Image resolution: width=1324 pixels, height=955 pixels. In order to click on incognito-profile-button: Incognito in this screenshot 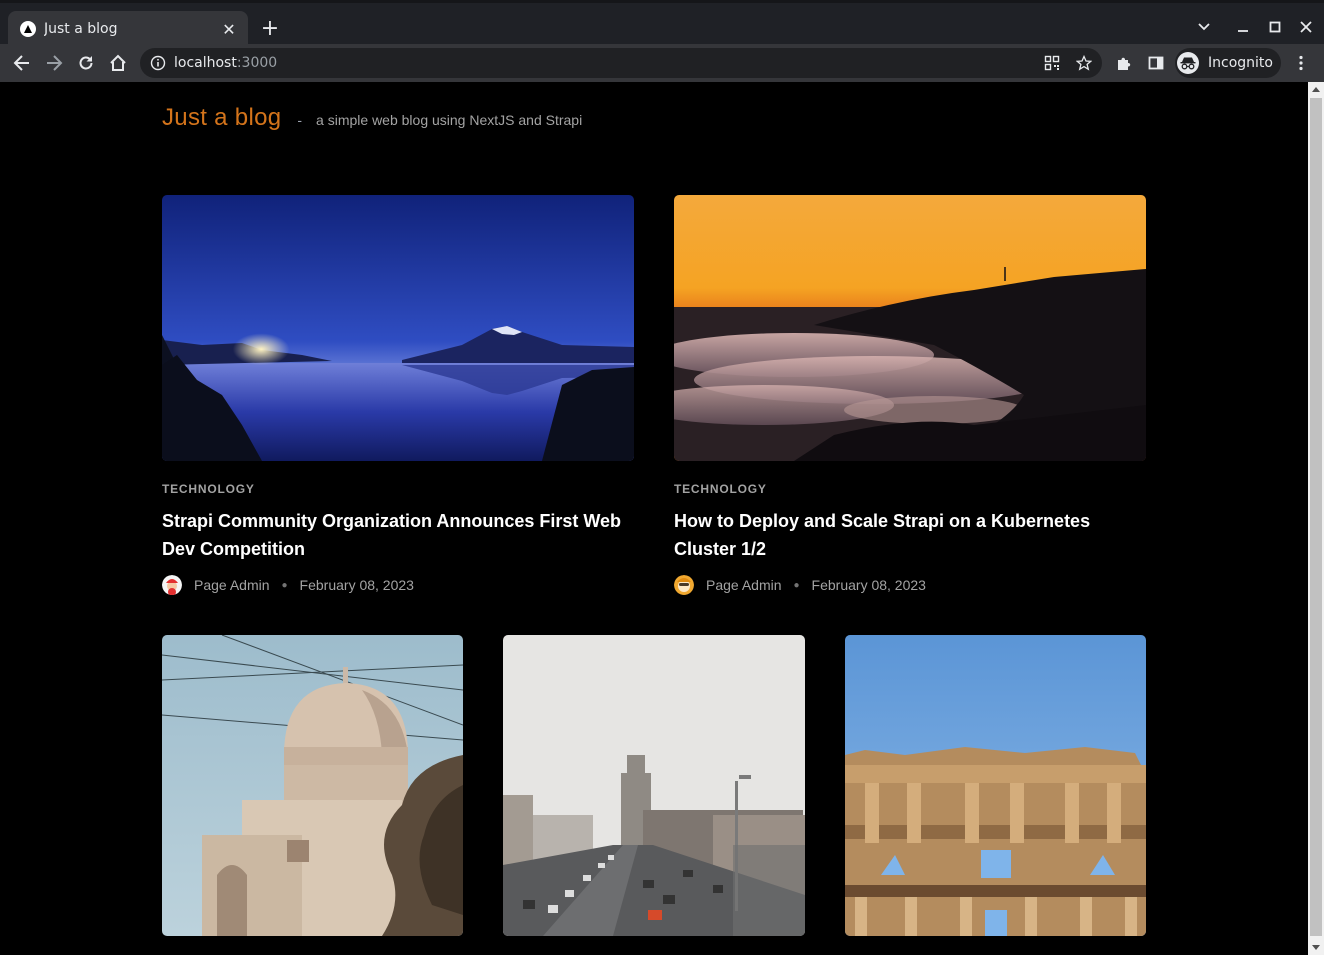, I will do `click(1228, 63)`.